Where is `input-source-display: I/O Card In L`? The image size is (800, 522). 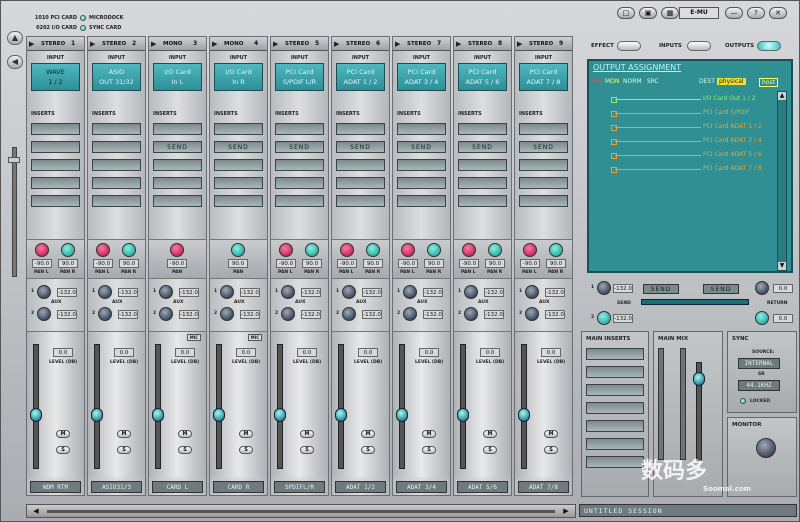 input-source-display: I/O Card In L is located at coordinates (177, 77).